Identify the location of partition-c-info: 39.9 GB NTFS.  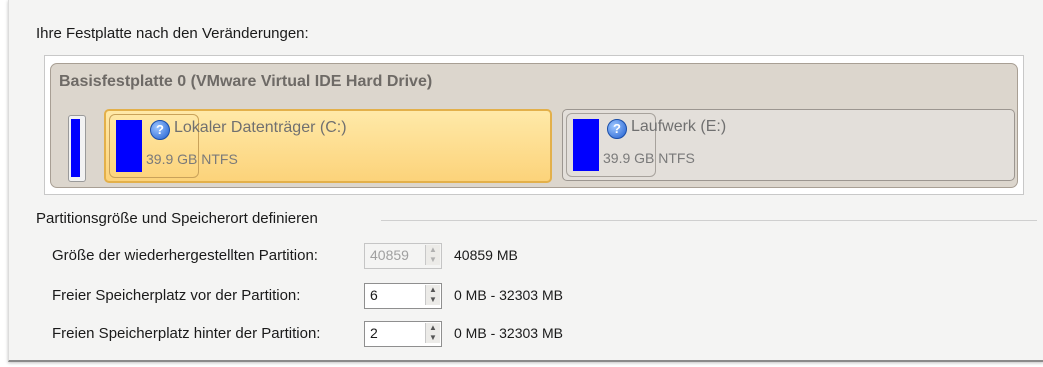
(192, 159).